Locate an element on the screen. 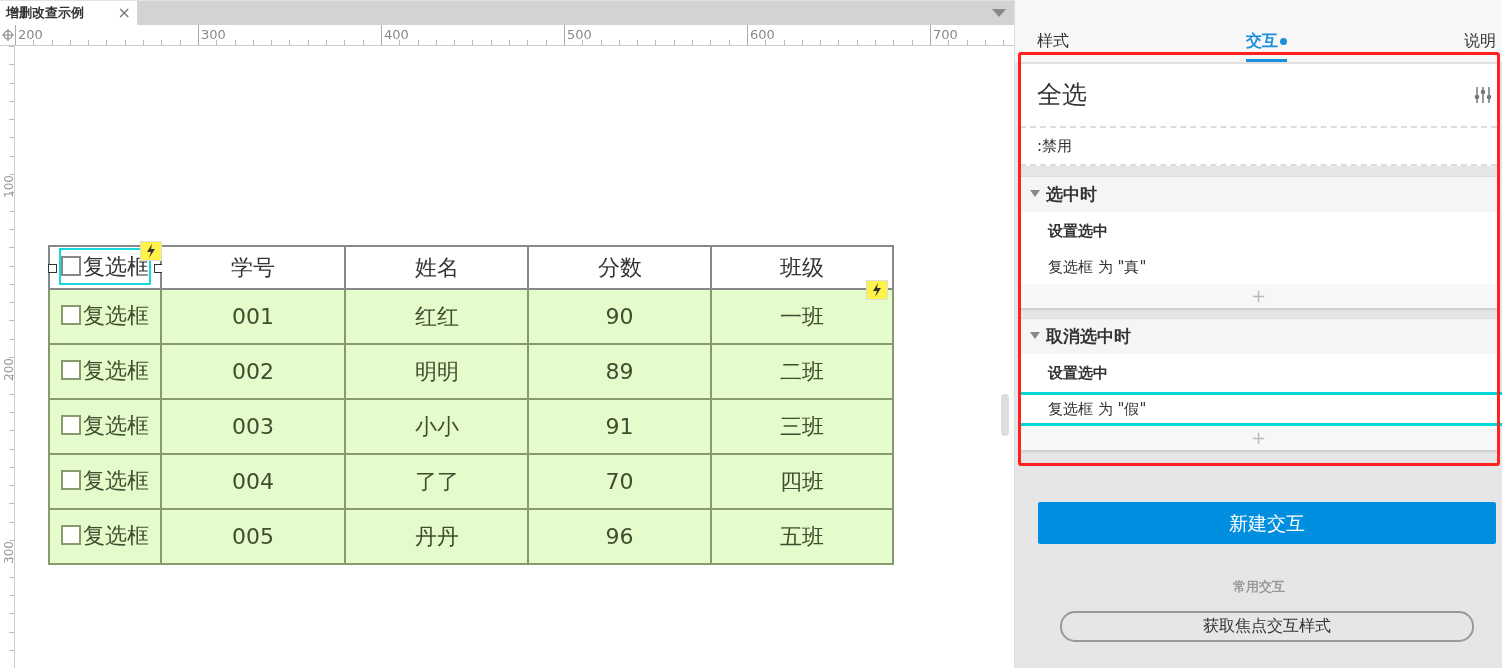 The width and height of the screenshot is (1502, 668). table-cell: 002 is located at coordinates (253, 371).